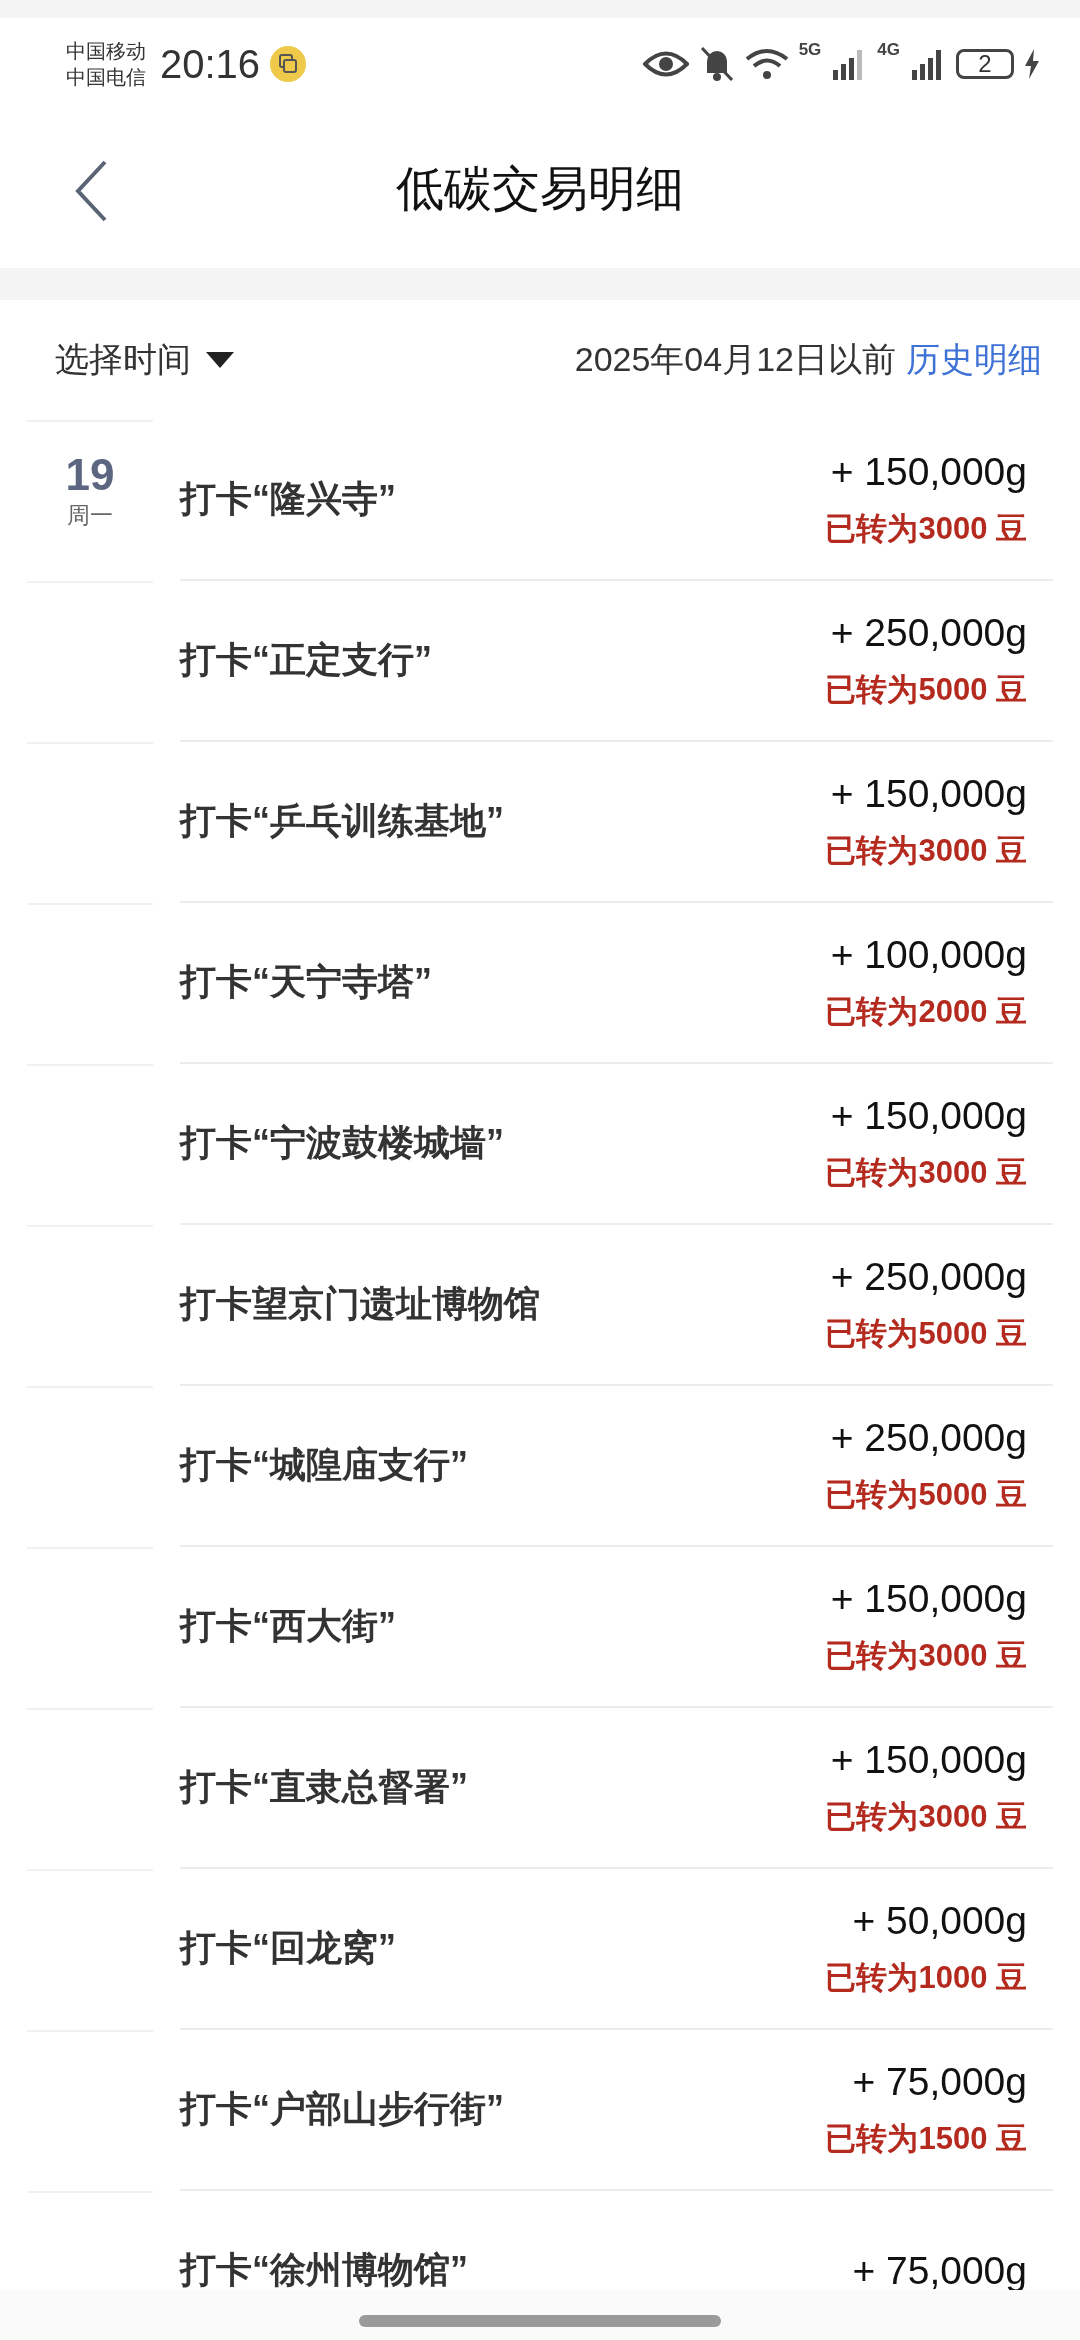  Describe the element at coordinates (766, 64) in the screenshot. I see `wifi-icon` at that location.